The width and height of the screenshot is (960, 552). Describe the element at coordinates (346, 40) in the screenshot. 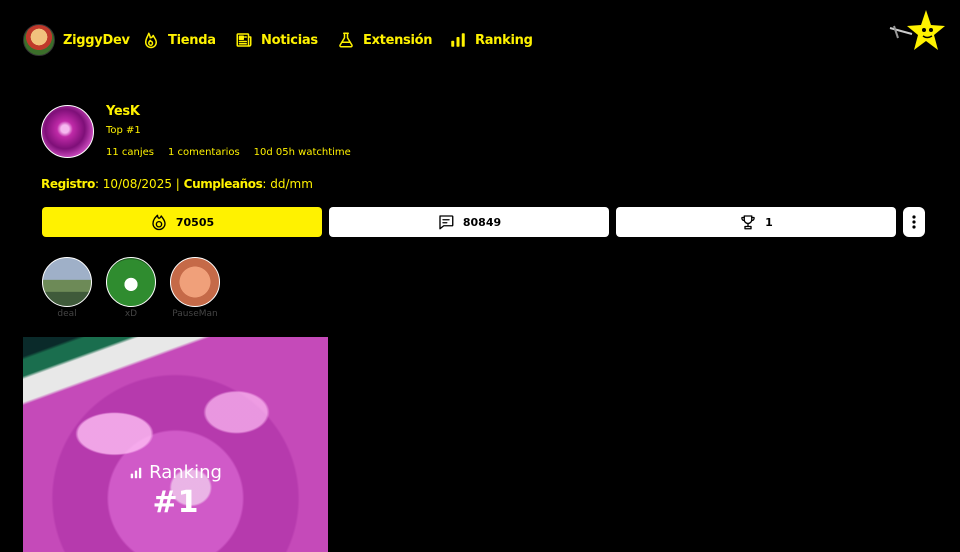

I see `flask-icon` at that location.